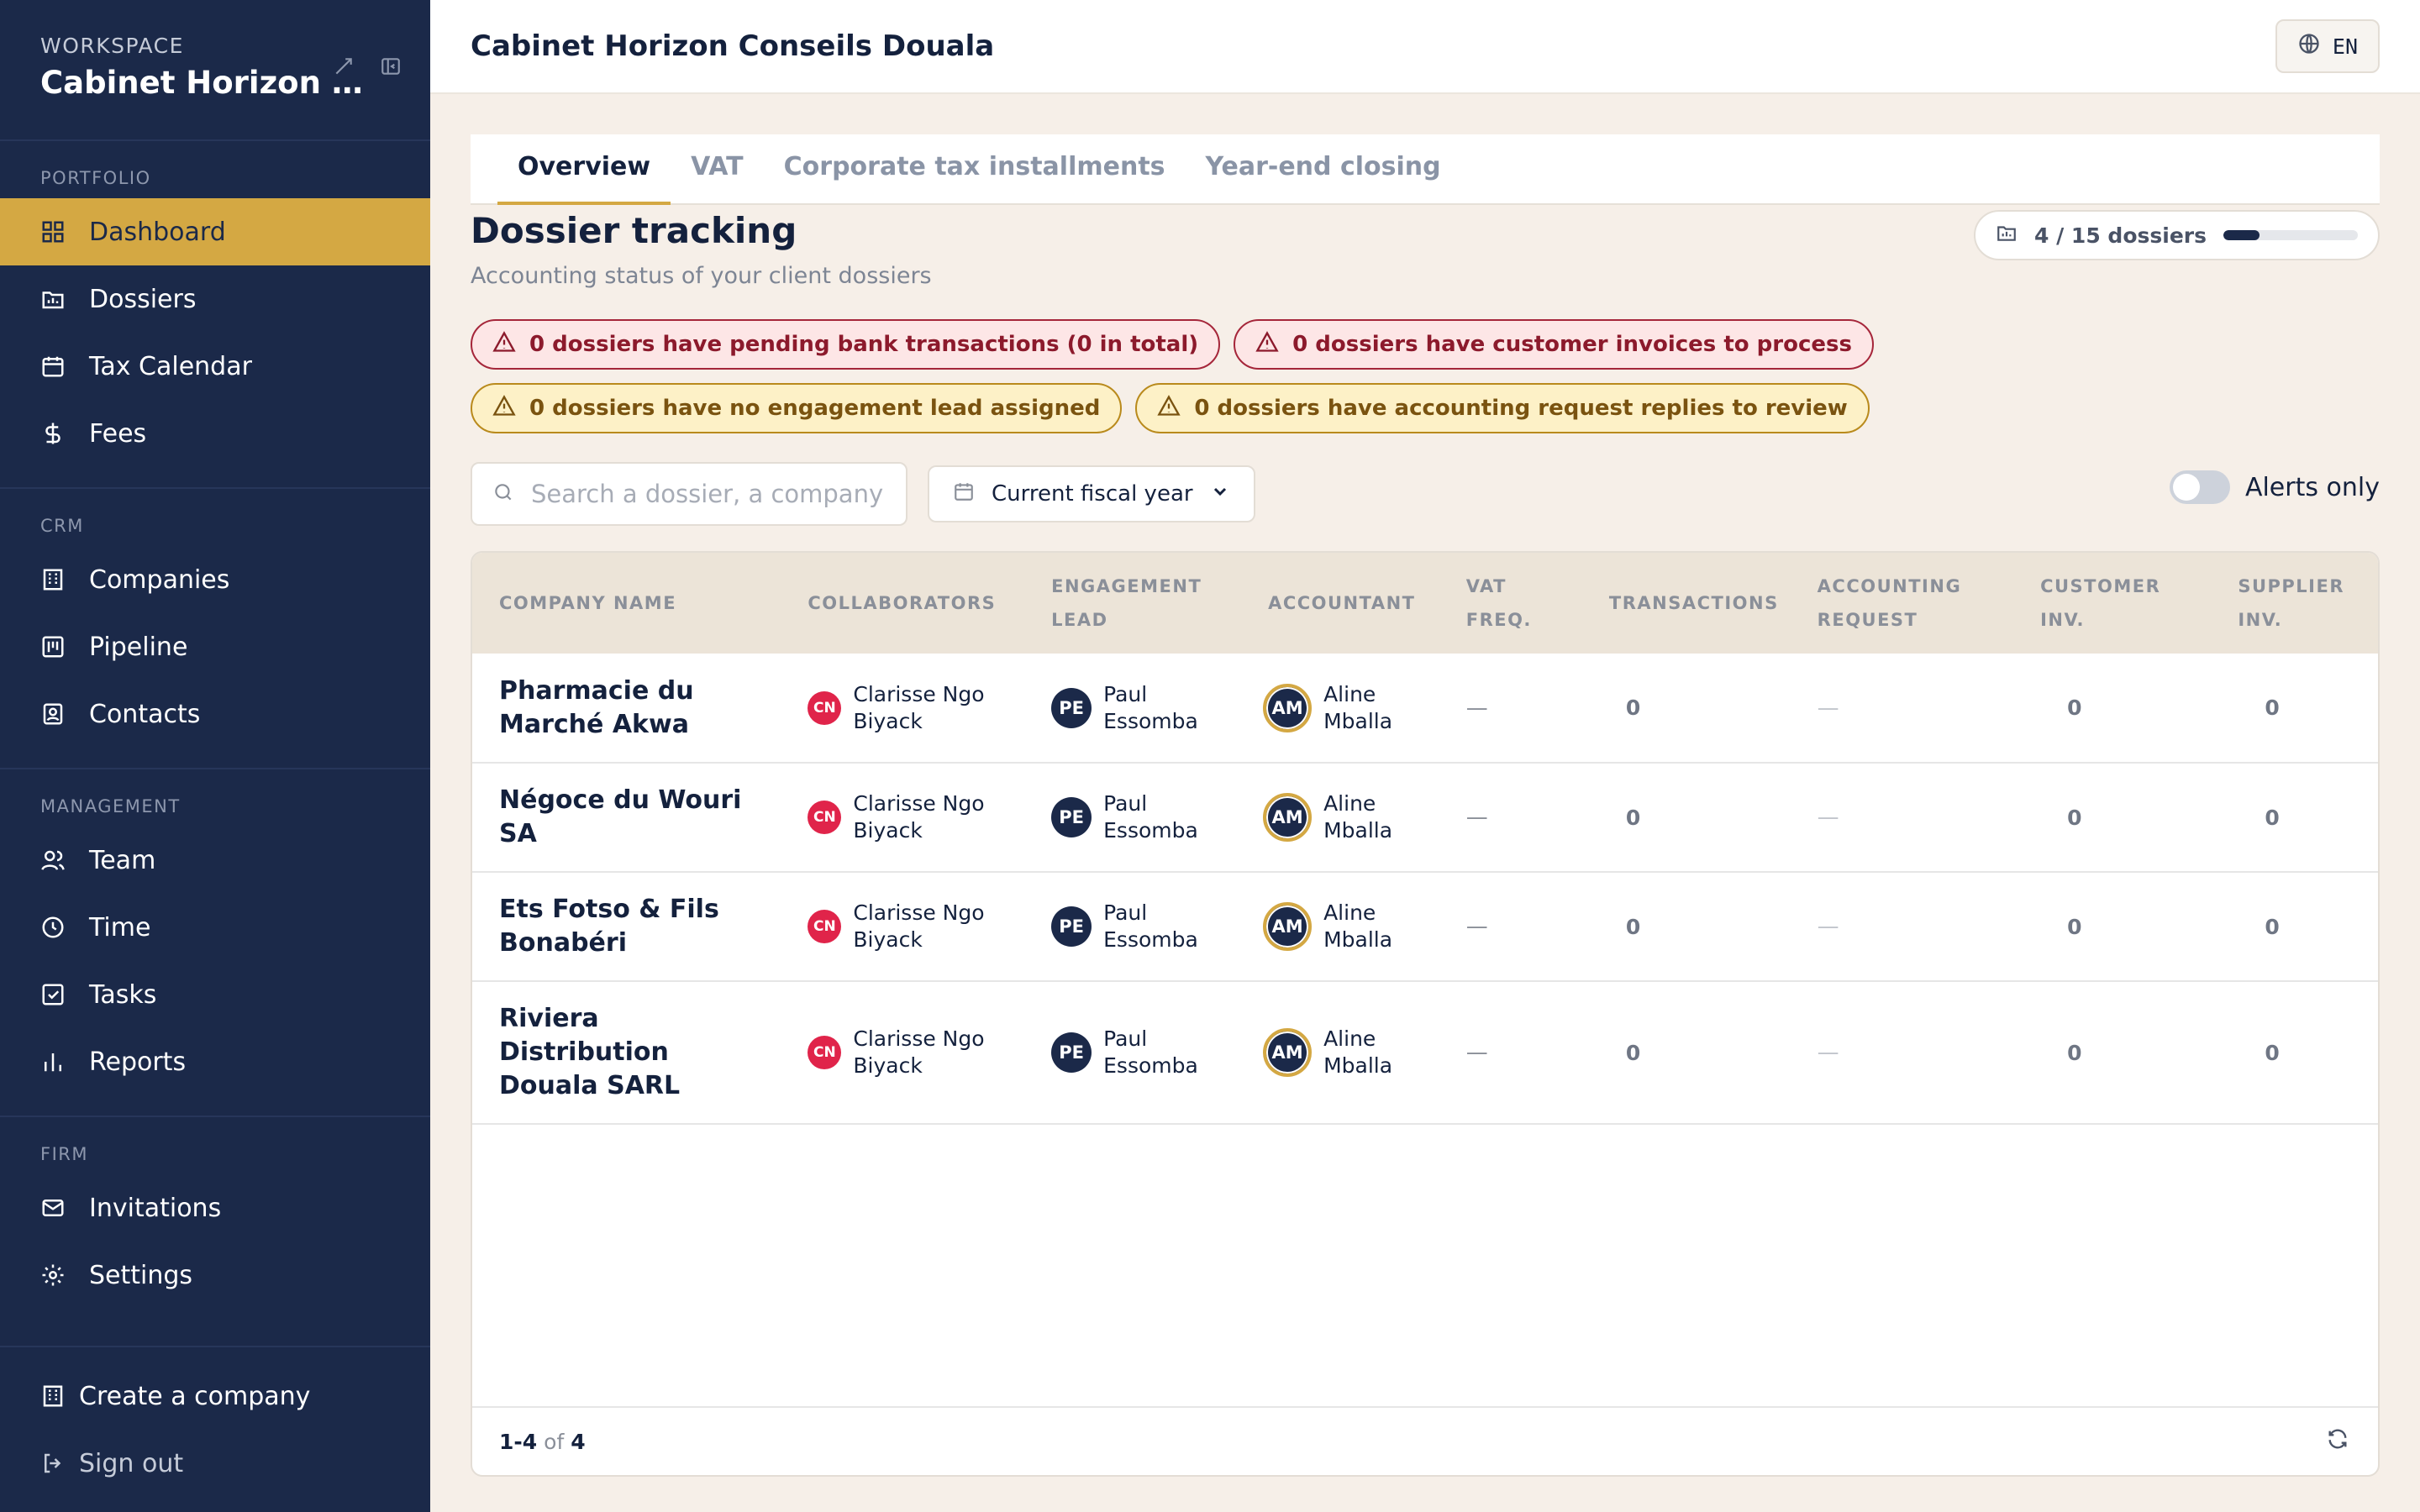 The image size is (2420, 1512). Describe the element at coordinates (2312, 487) in the screenshot. I see `alerts-only-label: Alerts only` at that location.